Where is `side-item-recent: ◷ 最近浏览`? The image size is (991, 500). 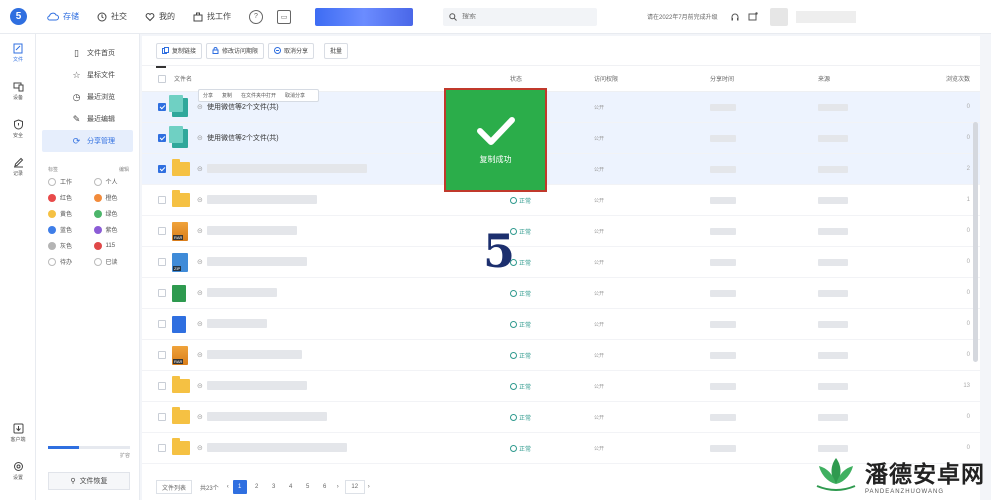
side-item-recent: ◷ 最近浏览 is located at coordinates (87, 97).